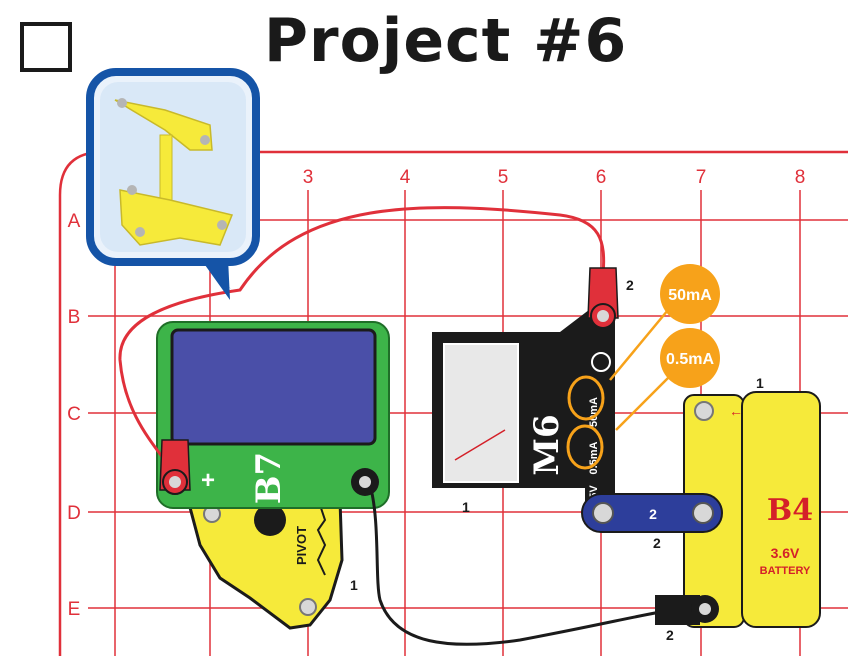 The image size is (848, 656). I want to click on column-label-8: 8, so click(800, 177).